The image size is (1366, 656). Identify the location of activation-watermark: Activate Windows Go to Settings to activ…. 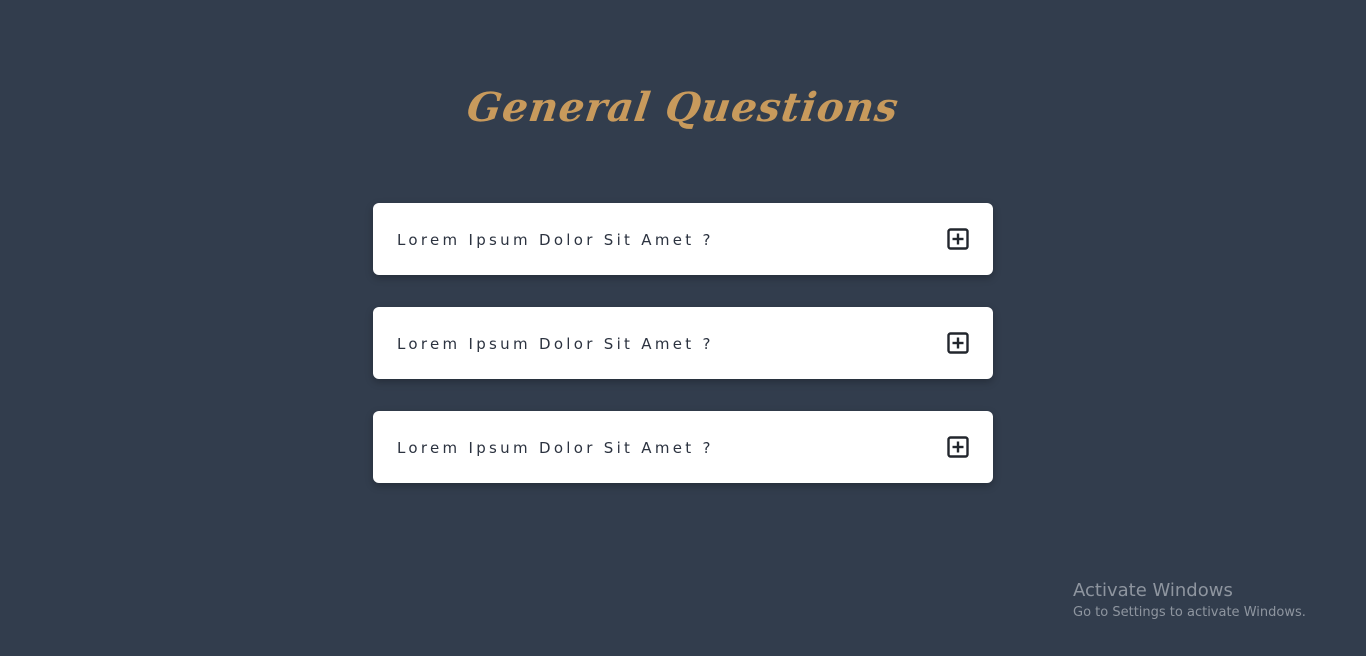
(1189, 601).